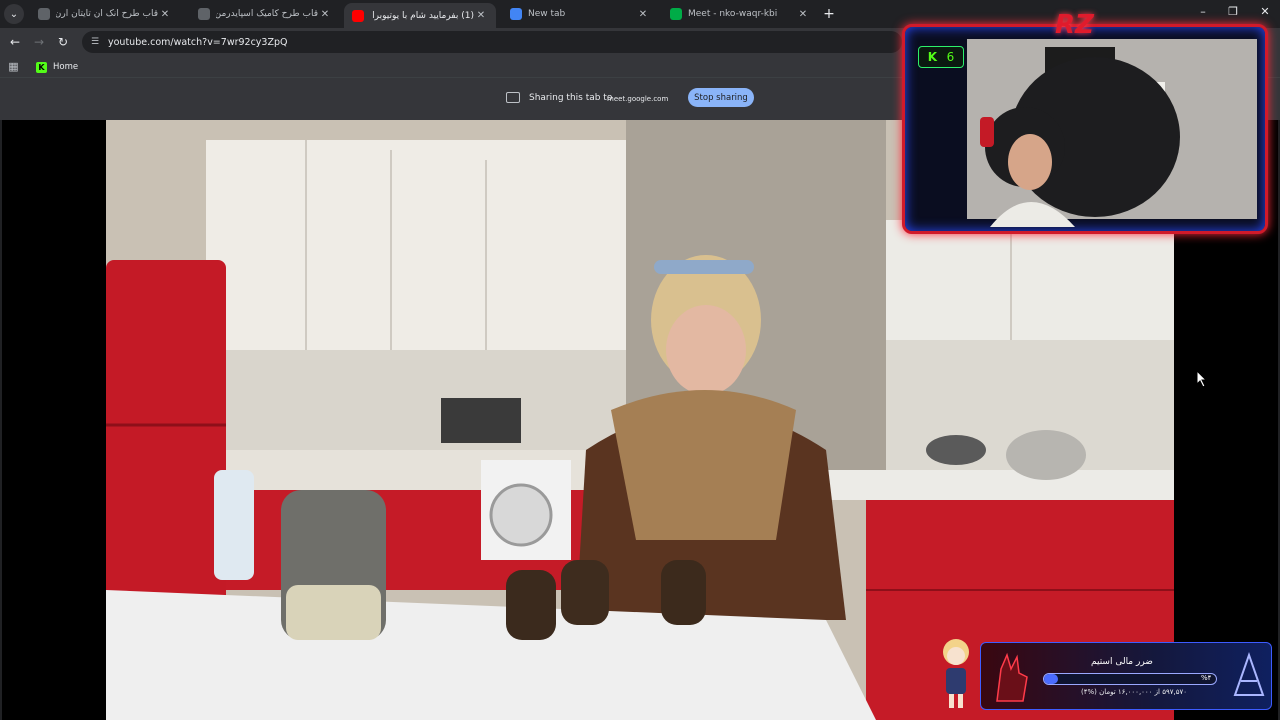 The width and height of the screenshot is (1280, 720). I want to click on forward-button: →, so click(39, 42).